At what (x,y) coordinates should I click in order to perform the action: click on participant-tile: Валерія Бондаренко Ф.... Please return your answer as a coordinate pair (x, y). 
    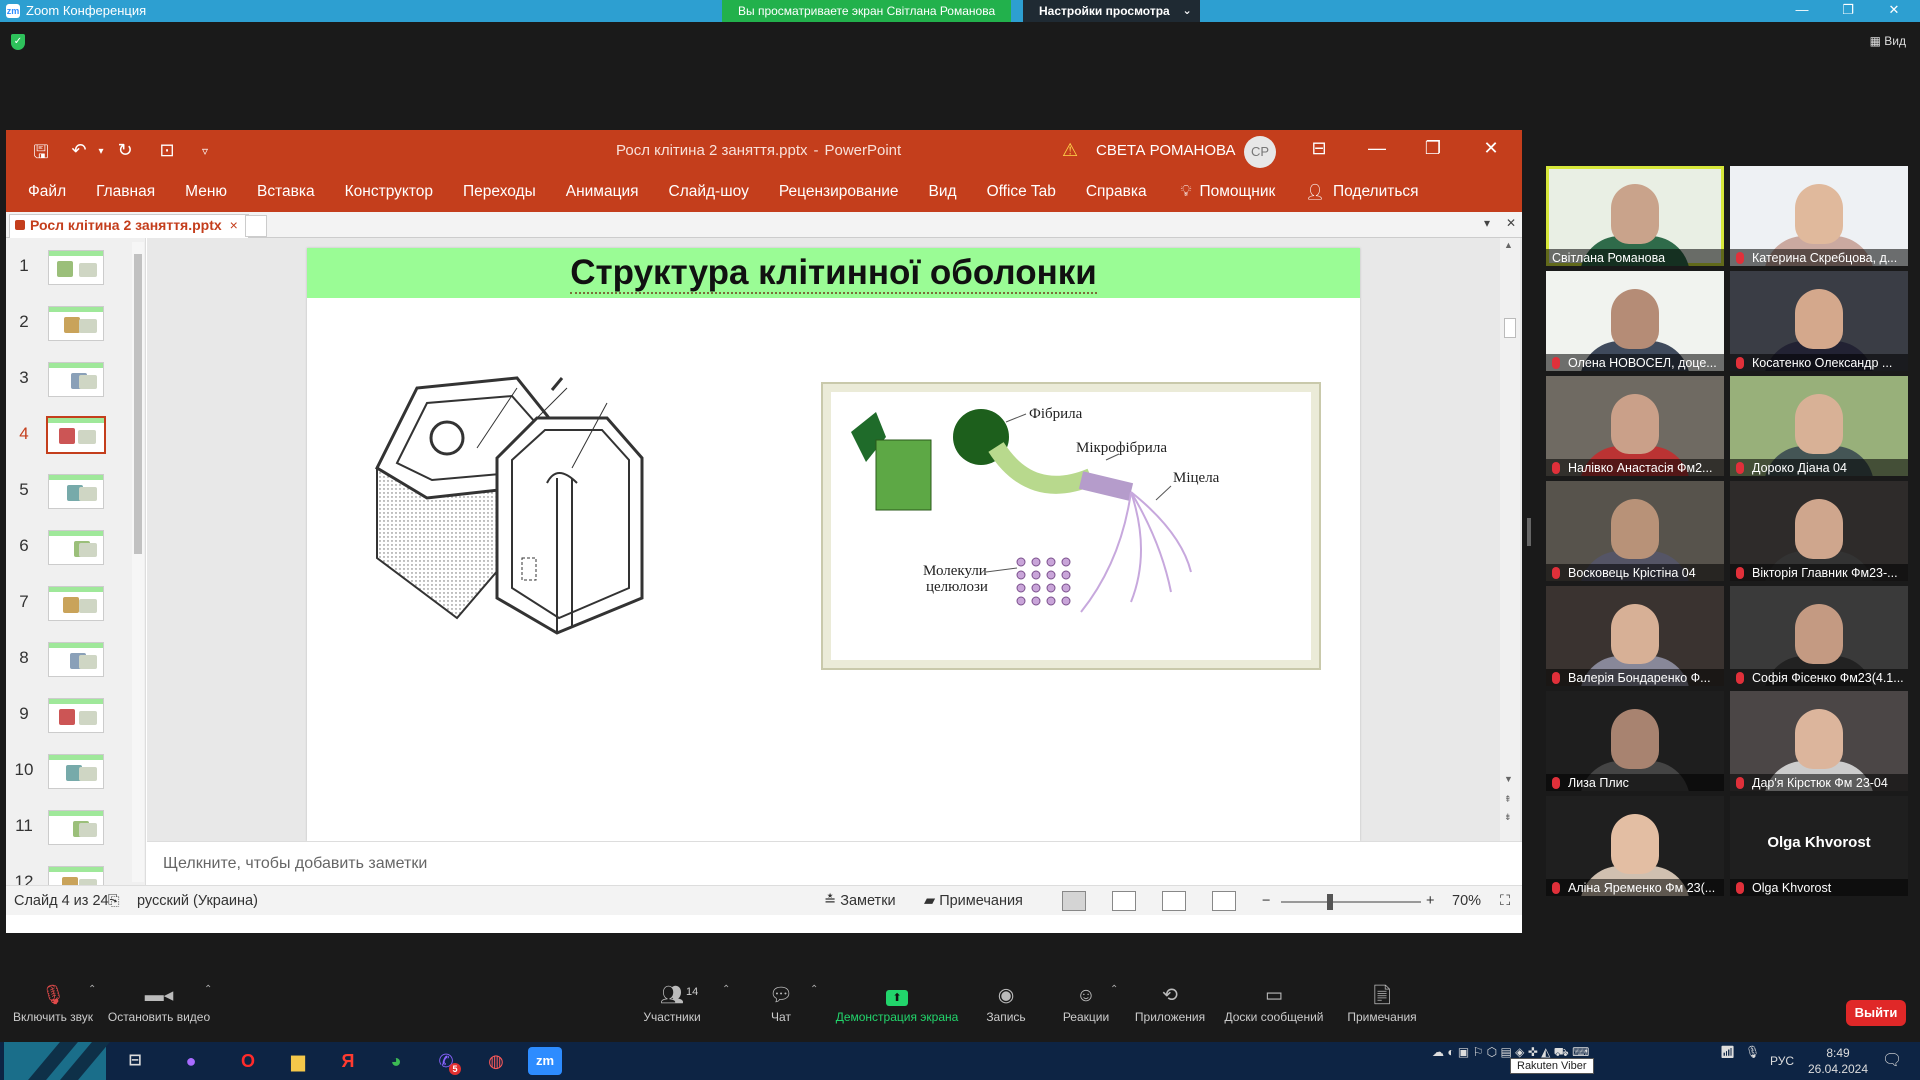
    Looking at the image, I should click on (1635, 636).